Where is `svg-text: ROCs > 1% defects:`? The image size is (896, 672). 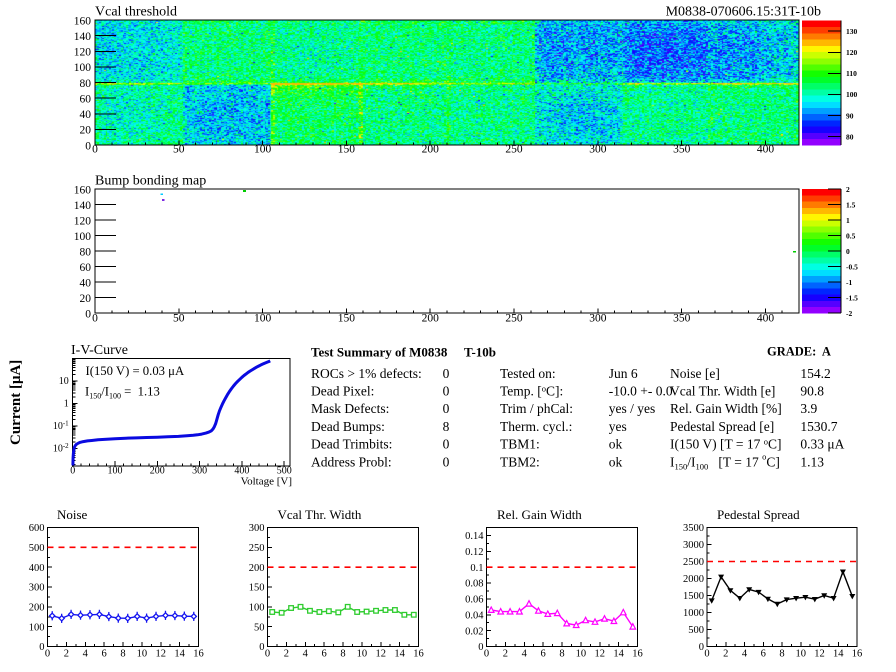
svg-text: ROCs > 1% defects: is located at coordinates (366, 373).